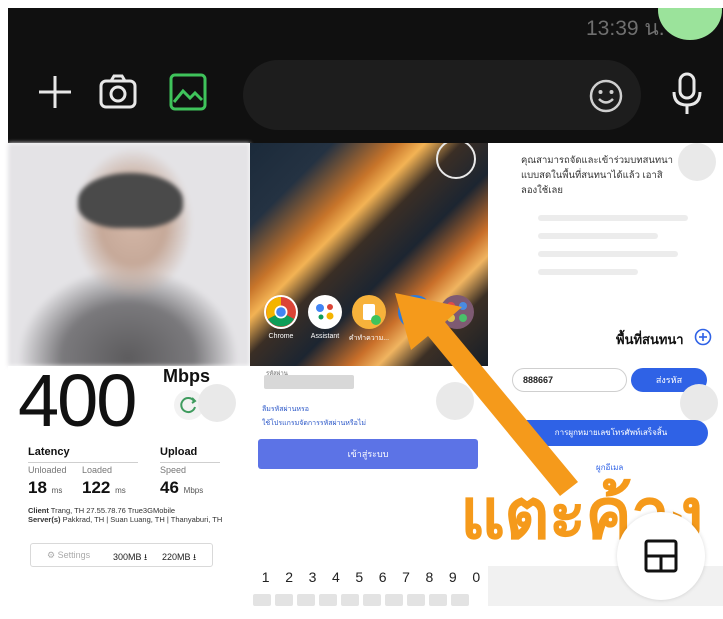  What do you see at coordinates (325, 312) in the screenshot?
I see `assistant-icon` at bounding box center [325, 312].